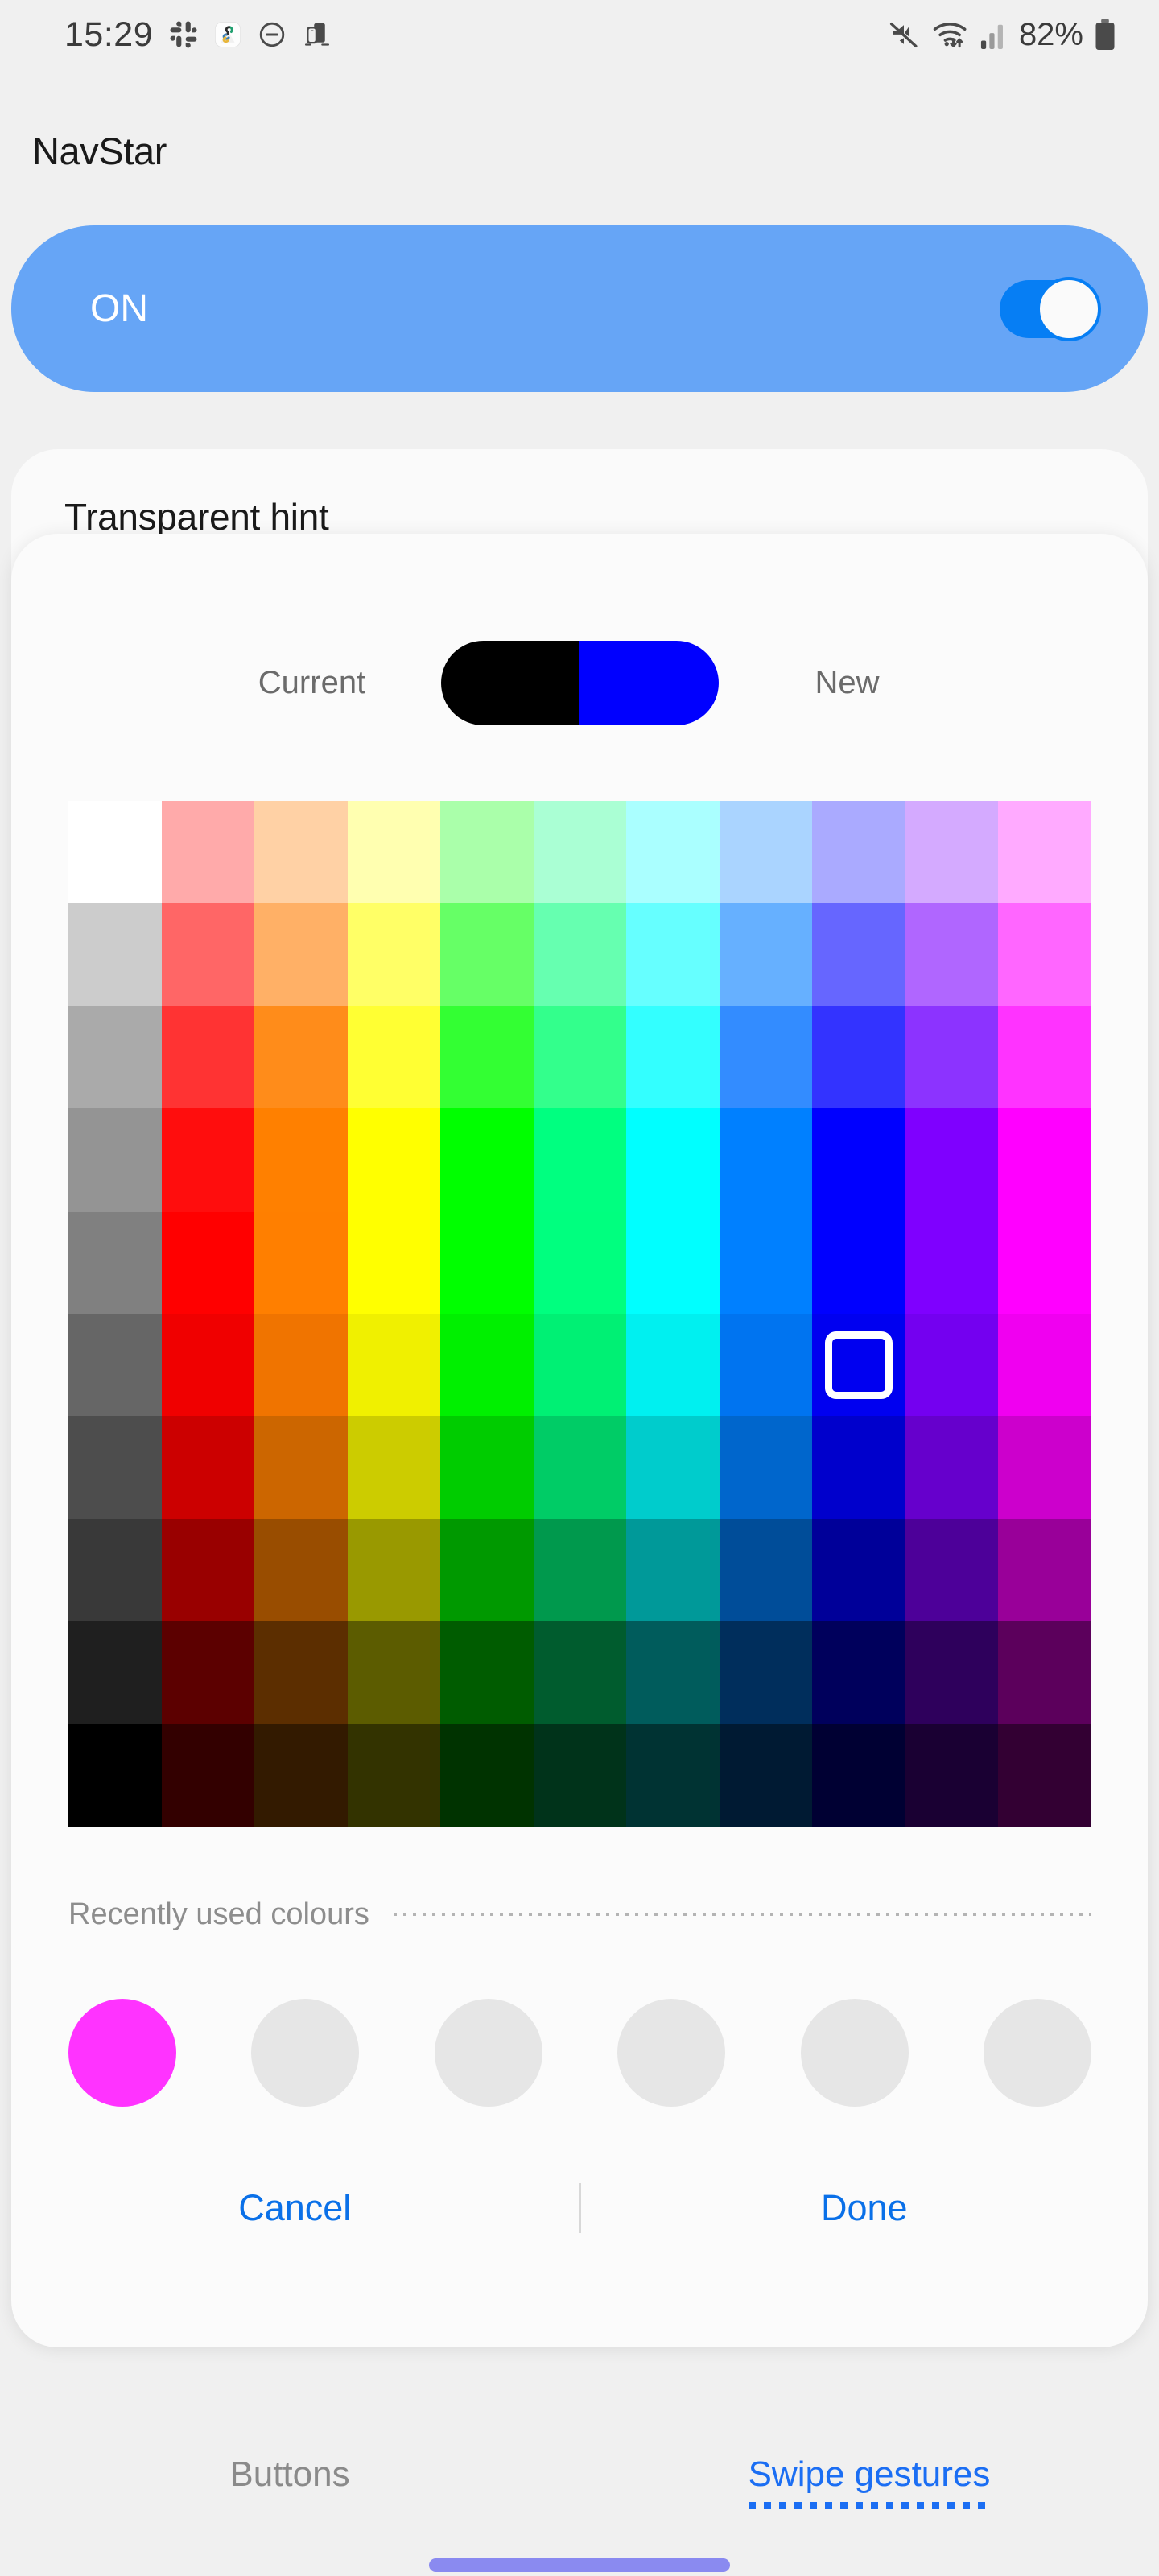 The width and height of the screenshot is (1159, 2576). Describe the element at coordinates (579, 2565) in the screenshot. I see `navigation-handle` at that location.